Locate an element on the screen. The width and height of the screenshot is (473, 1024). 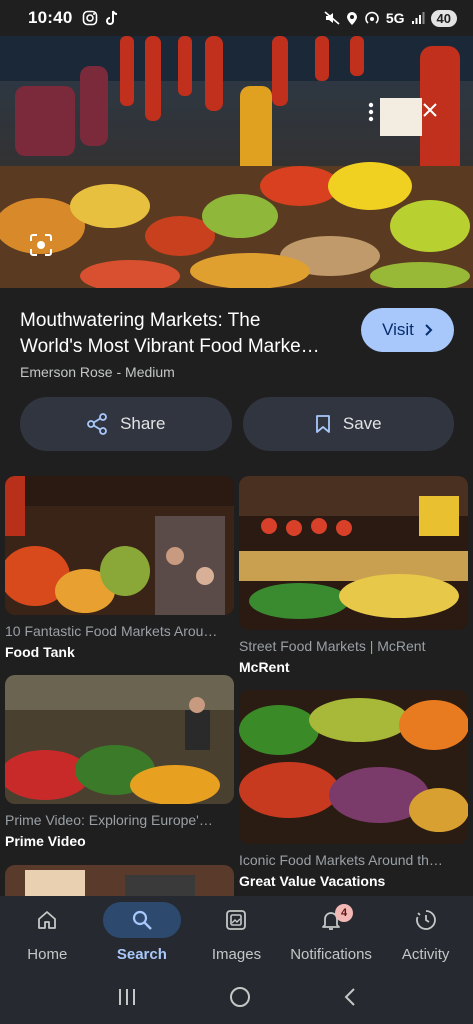
activity-icon is located at coordinates (425, 920).